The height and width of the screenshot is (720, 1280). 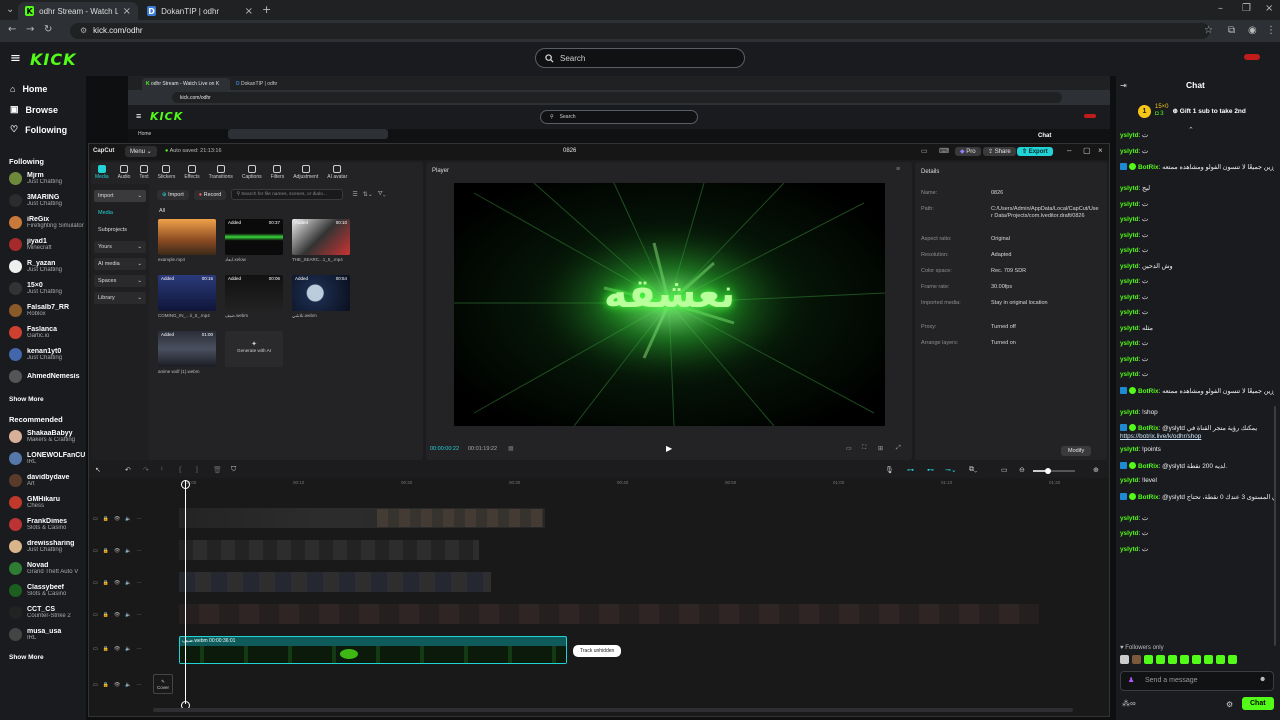 What do you see at coordinates (51, 436) in the screenshot?
I see `channel-item: ShakaaBabyy Makers & Crafting` at bounding box center [51, 436].